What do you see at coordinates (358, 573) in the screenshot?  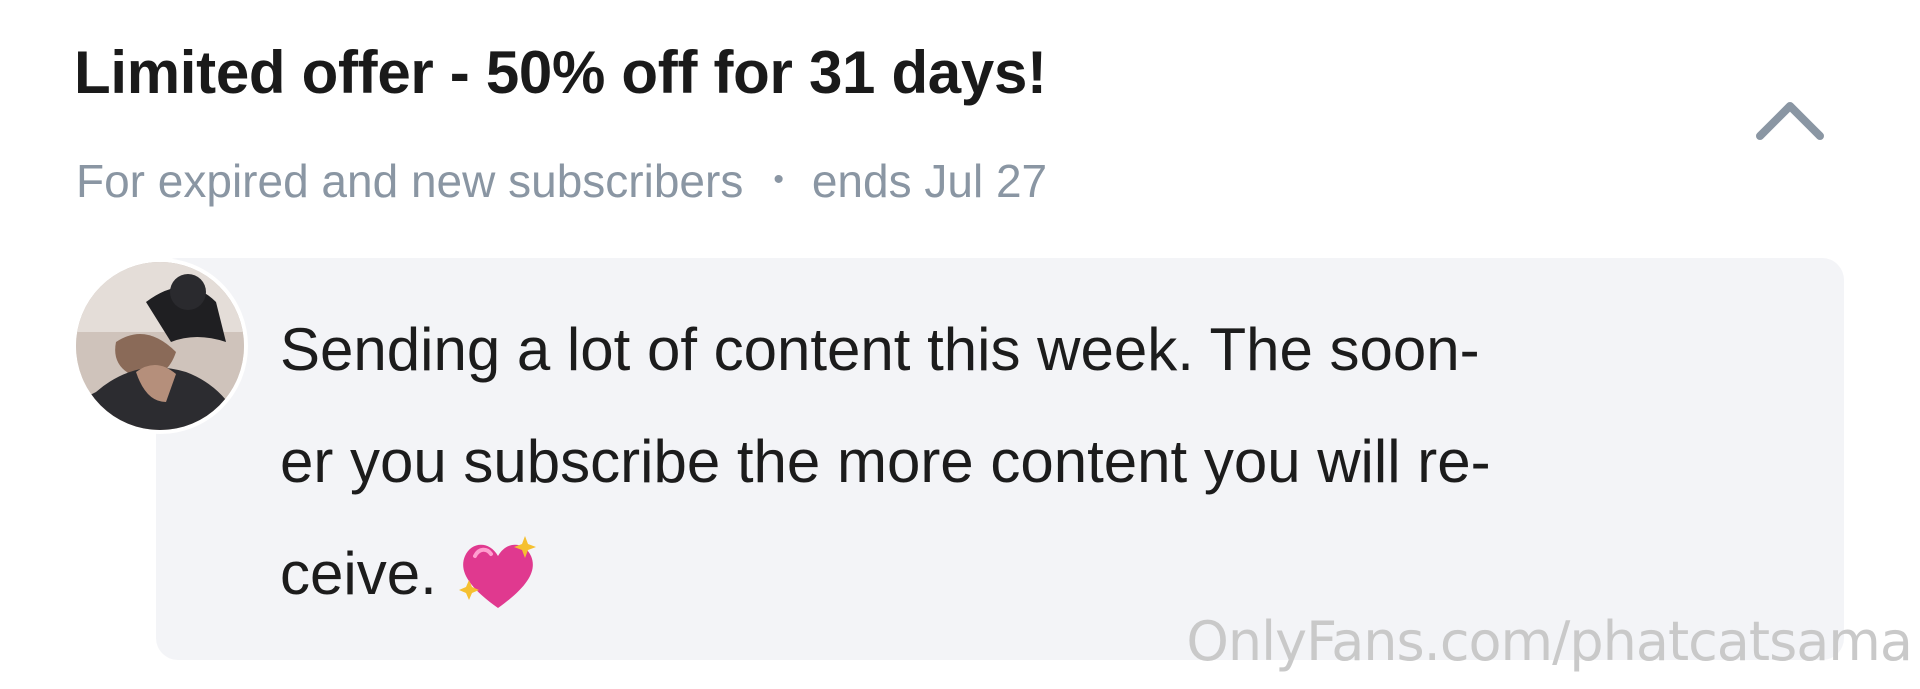 I see `message-line-text: ceive.` at bounding box center [358, 573].